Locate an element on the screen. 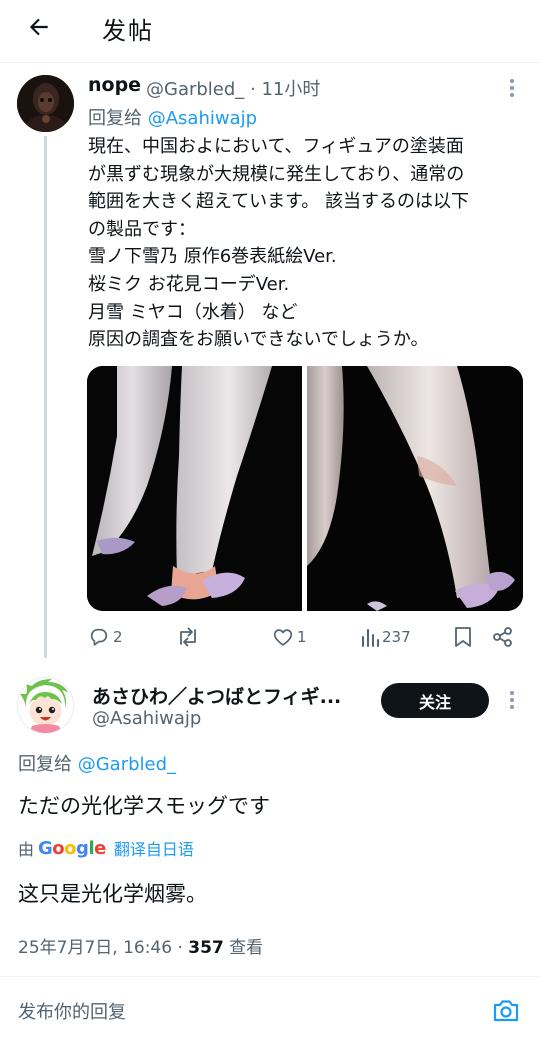  reply-button: 2 is located at coordinates (105, 637).